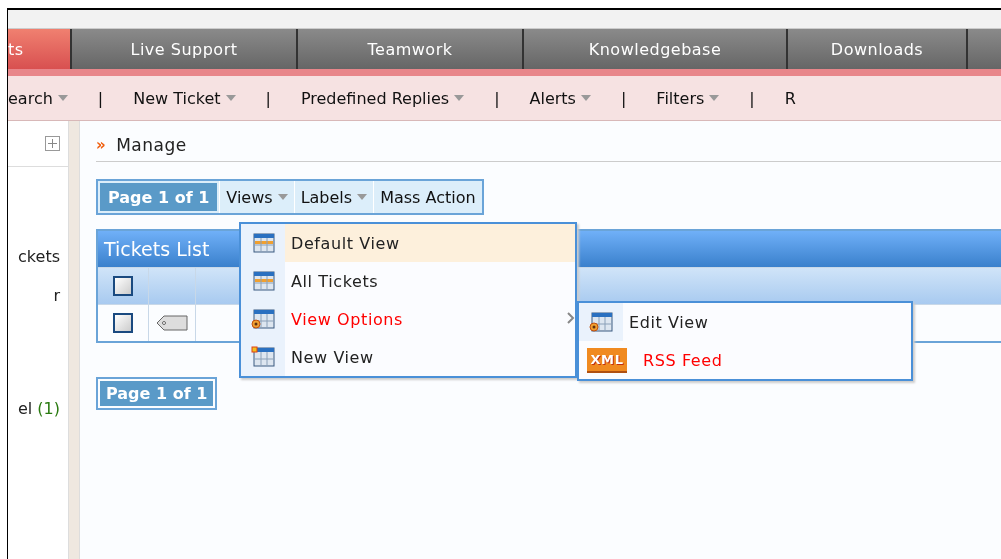 The image size is (1001, 559). Describe the element at coordinates (878, 49) in the screenshot. I see `nav-tab: Downloads` at that location.